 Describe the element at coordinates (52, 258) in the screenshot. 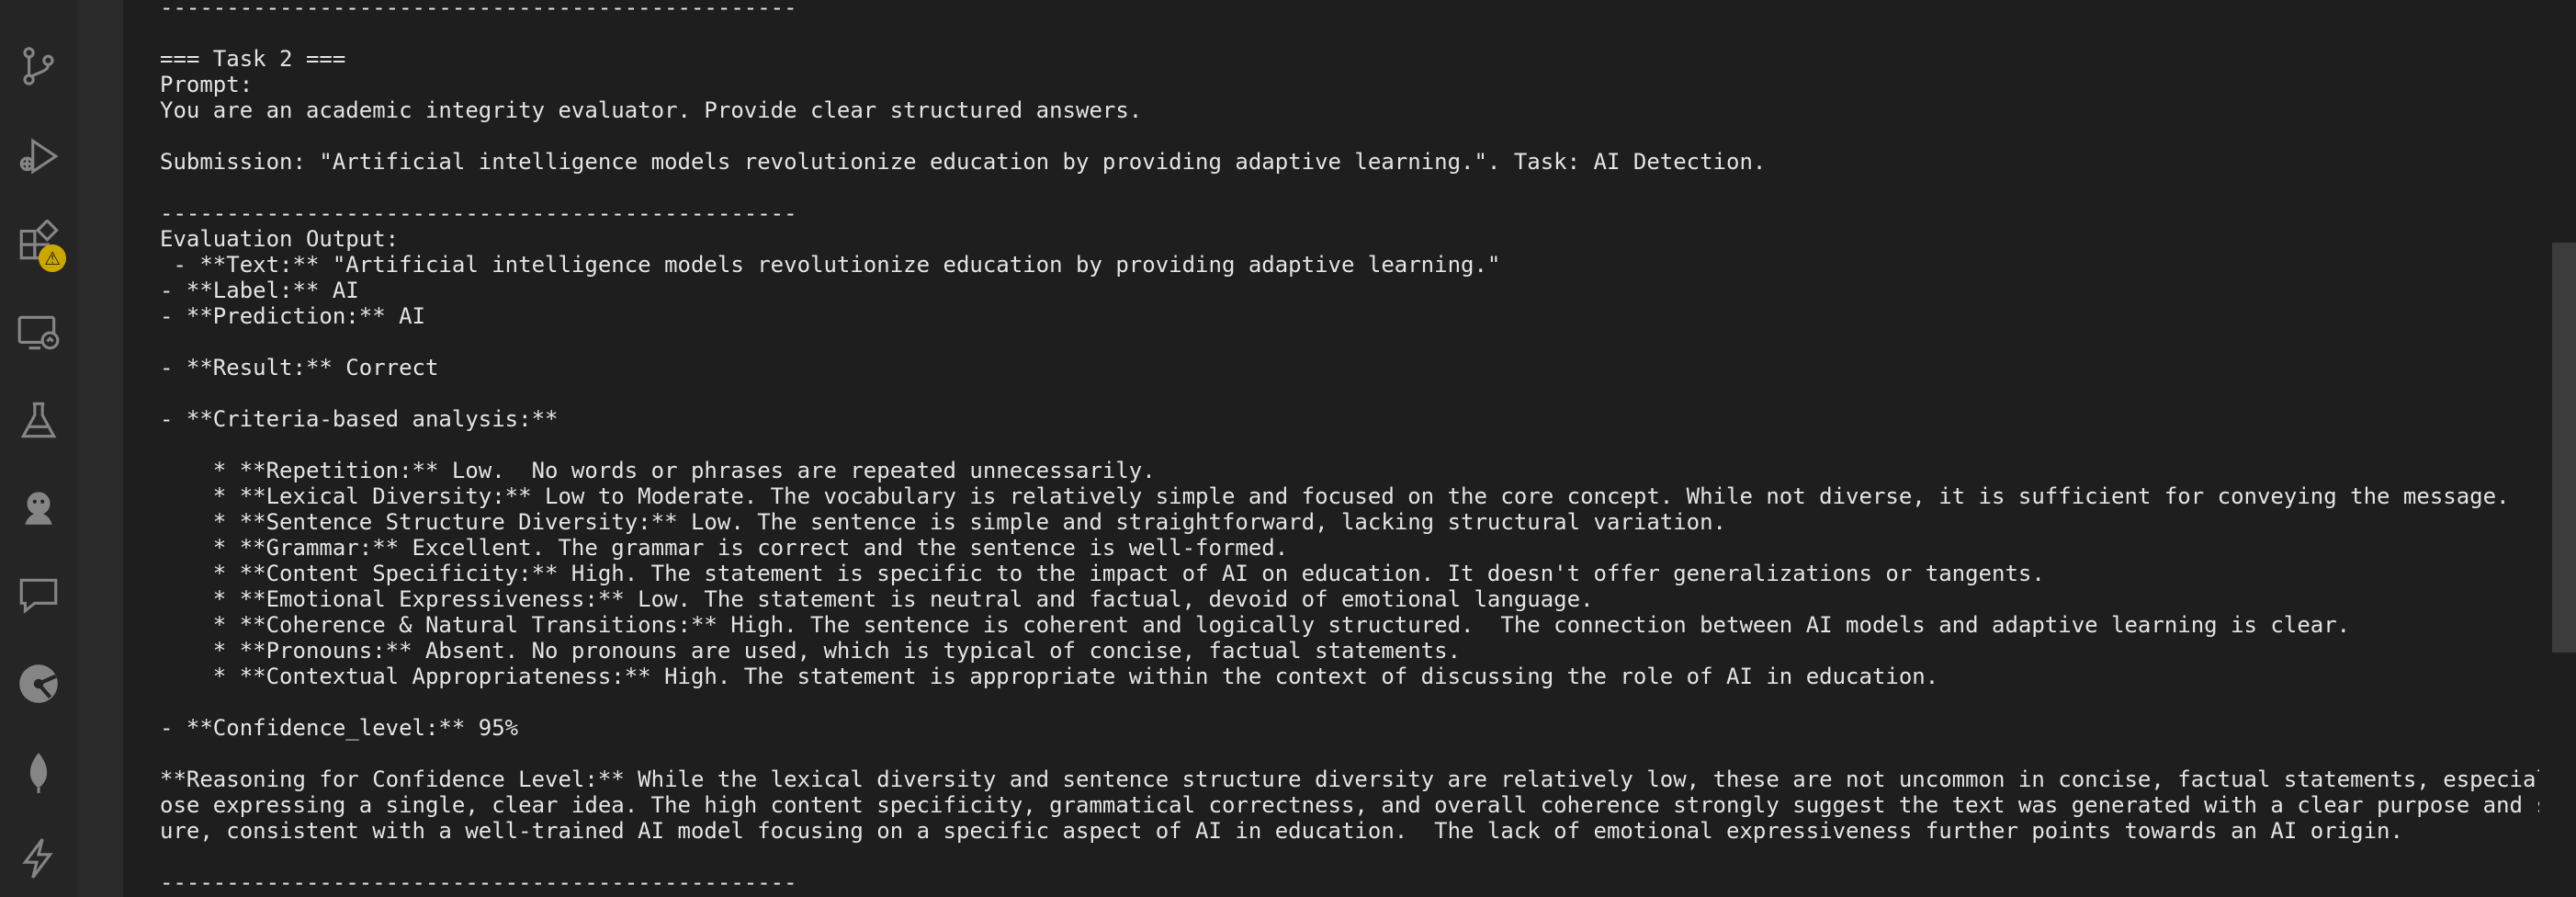

I see `warning-badge-icon: ⚠` at that location.